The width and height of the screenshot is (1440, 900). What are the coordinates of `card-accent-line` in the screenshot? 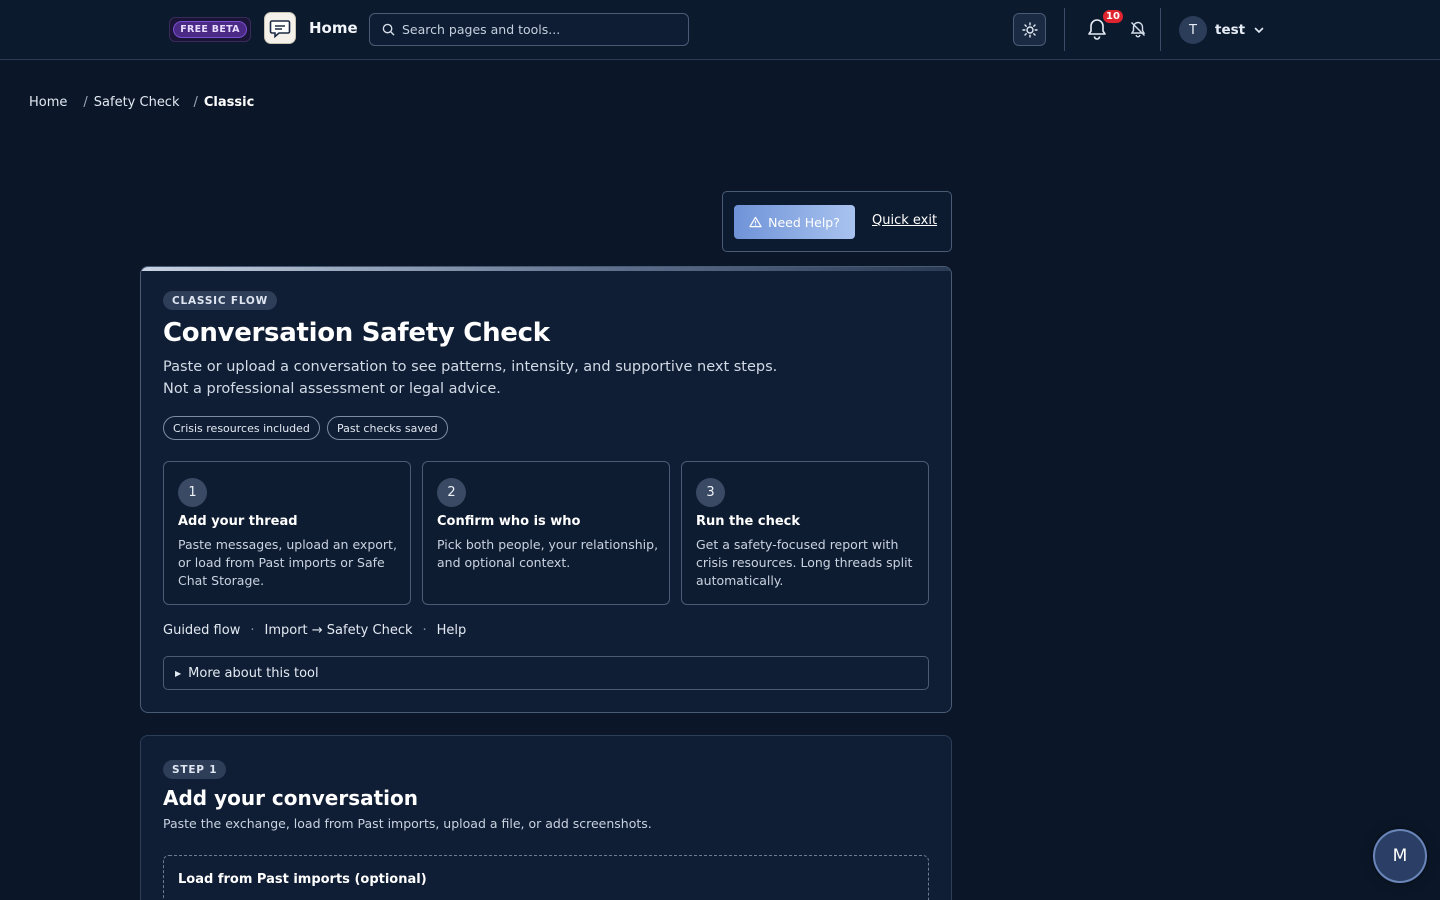 It's located at (546, 269).